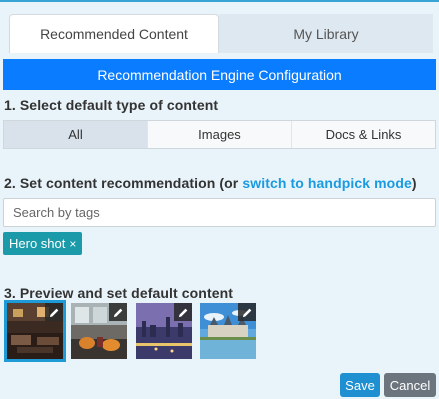 The image size is (439, 399). I want to click on content-type-images: Images, so click(220, 134).